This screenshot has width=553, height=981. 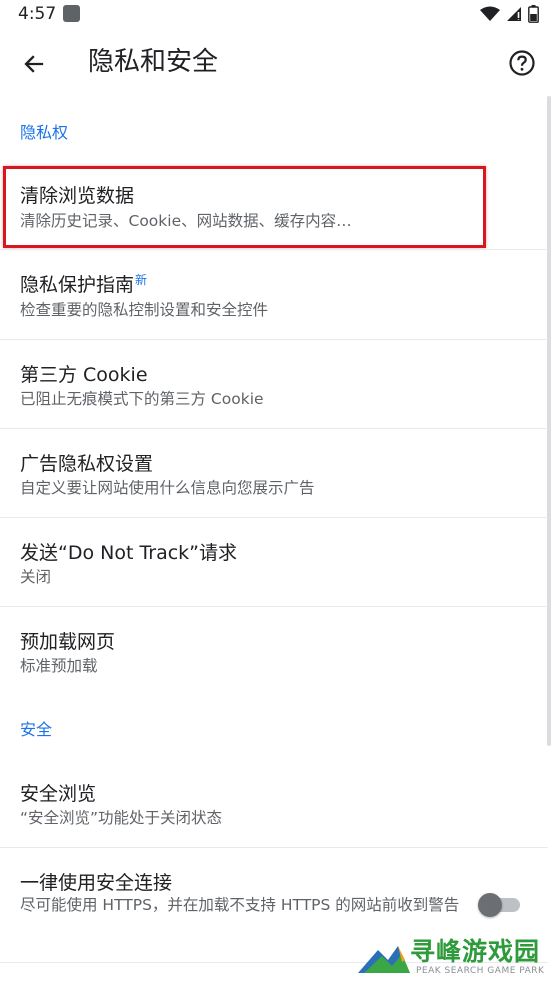 What do you see at coordinates (141, 279) in the screenshot?
I see `new-badge: 新` at bounding box center [141, 279].